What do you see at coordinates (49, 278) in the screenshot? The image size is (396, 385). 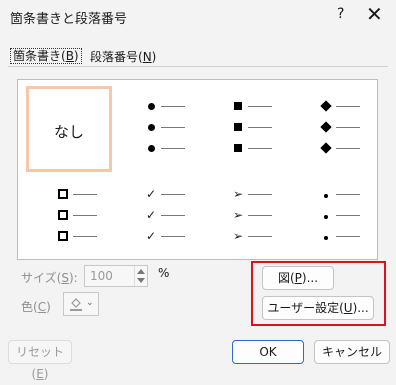 I see `size-label: サイズ(S):` at bounding box center [49, 278].